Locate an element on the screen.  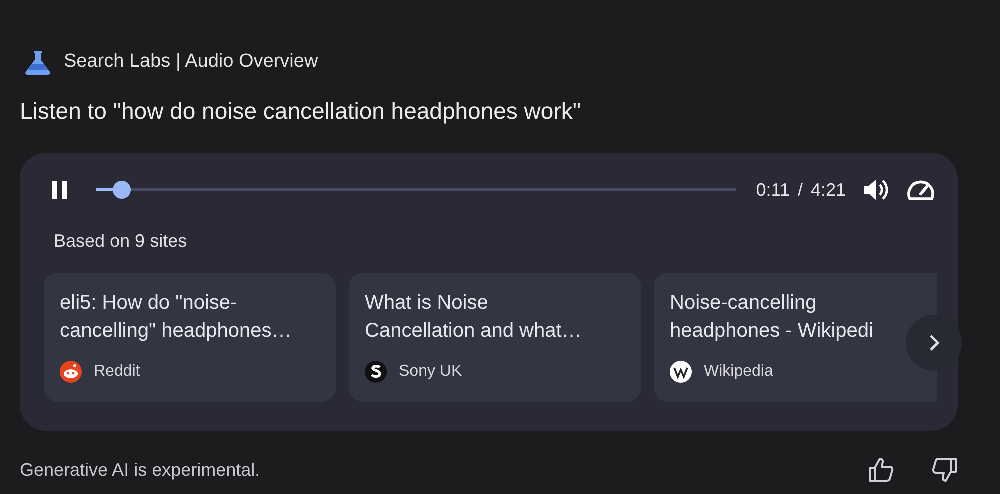
w-logo-icon is located at coordinates (681, 372).